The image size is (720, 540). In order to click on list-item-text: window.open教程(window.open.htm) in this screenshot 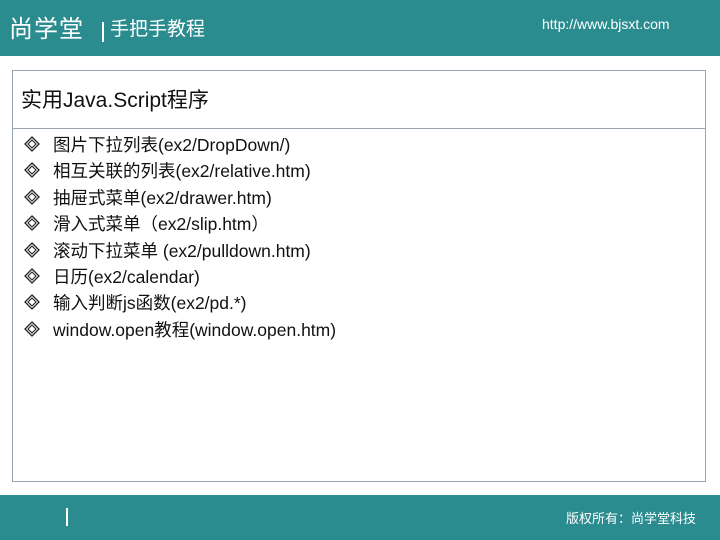, I will do `click(195, 329)`.